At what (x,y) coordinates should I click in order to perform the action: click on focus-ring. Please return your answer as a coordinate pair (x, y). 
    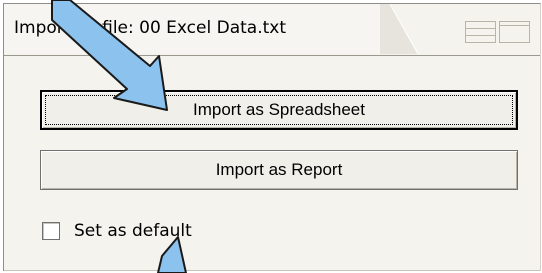
    Looking at the image, I should click on (279, 110).